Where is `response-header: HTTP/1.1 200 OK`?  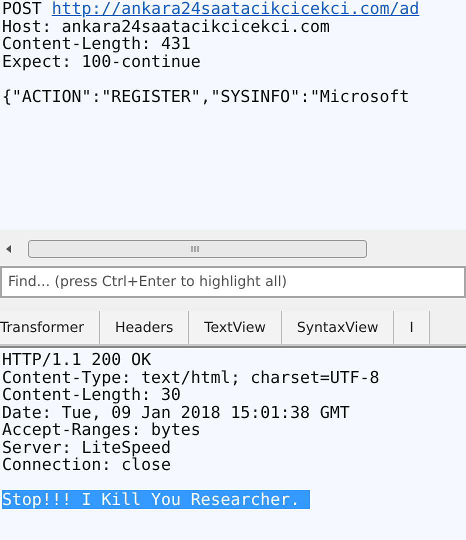
response-header: HTTP/1.1 200 OK is located at coordinates (77, 359).